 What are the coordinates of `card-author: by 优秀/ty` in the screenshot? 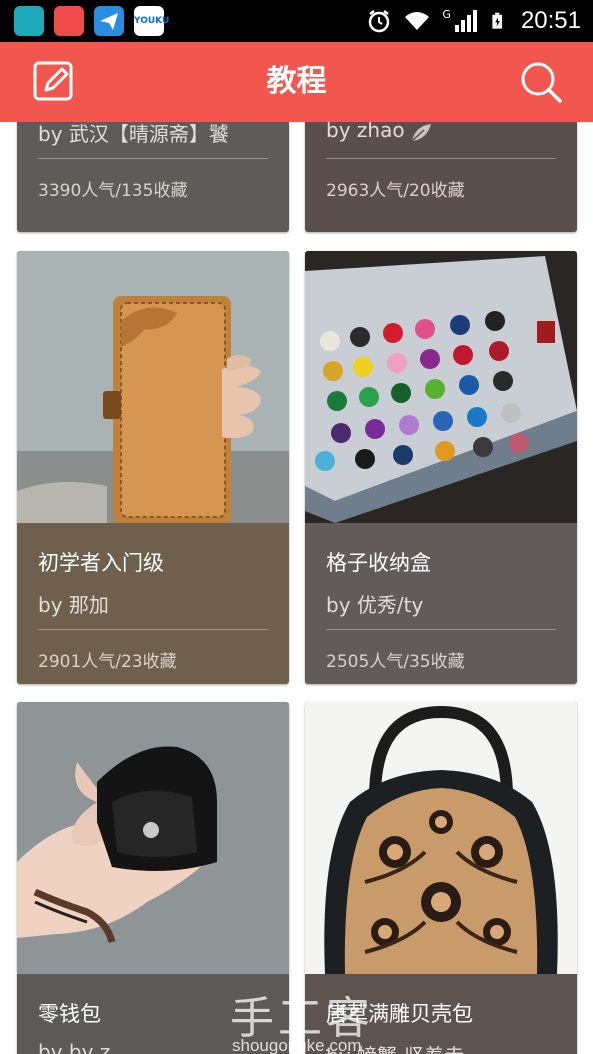 It's located at (375, 605).